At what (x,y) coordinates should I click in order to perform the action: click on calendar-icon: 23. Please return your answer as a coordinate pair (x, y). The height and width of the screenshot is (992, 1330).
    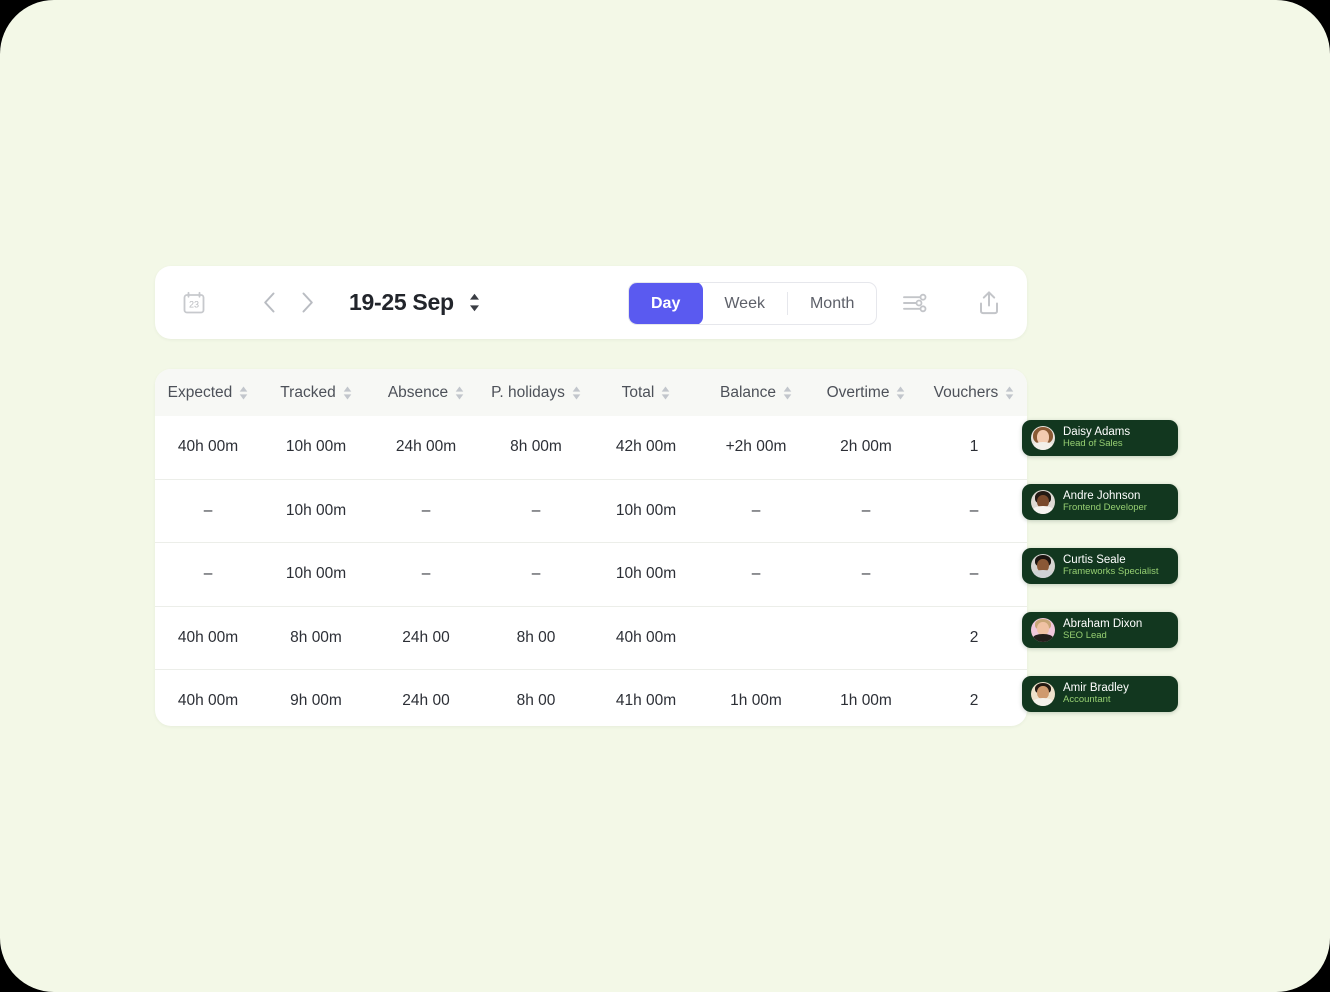
    Looking at the image, I should click on (194, 303).